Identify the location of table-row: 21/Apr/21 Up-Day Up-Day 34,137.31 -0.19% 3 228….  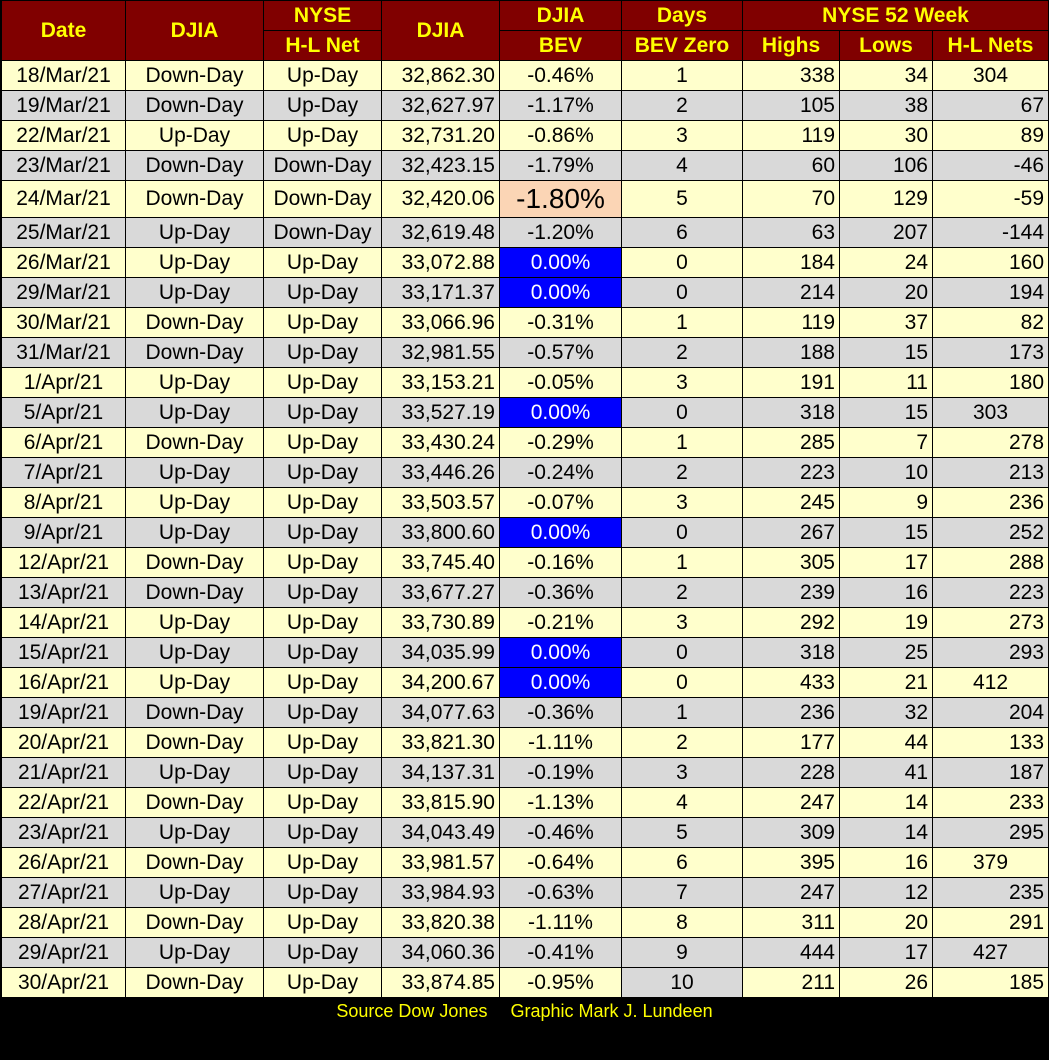
(525, 772).